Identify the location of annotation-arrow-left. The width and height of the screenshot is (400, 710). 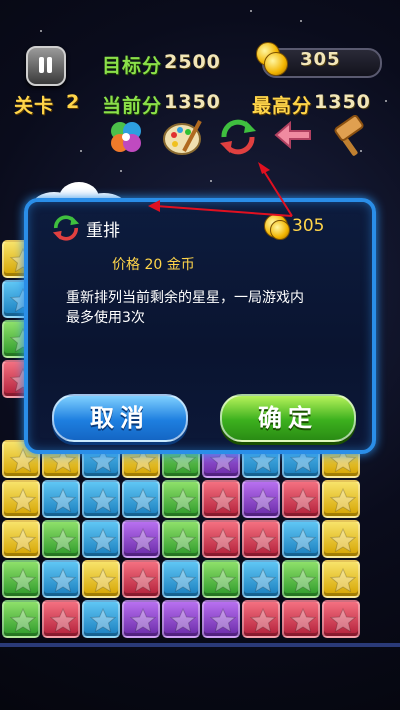
(224, 211).